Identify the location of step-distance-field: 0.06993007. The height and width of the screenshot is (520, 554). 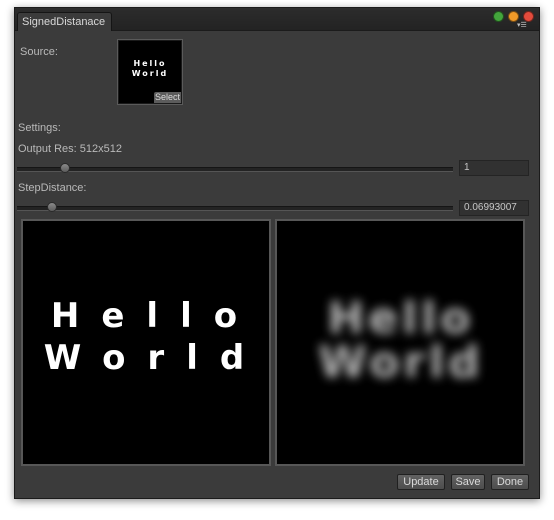
(494, 208).